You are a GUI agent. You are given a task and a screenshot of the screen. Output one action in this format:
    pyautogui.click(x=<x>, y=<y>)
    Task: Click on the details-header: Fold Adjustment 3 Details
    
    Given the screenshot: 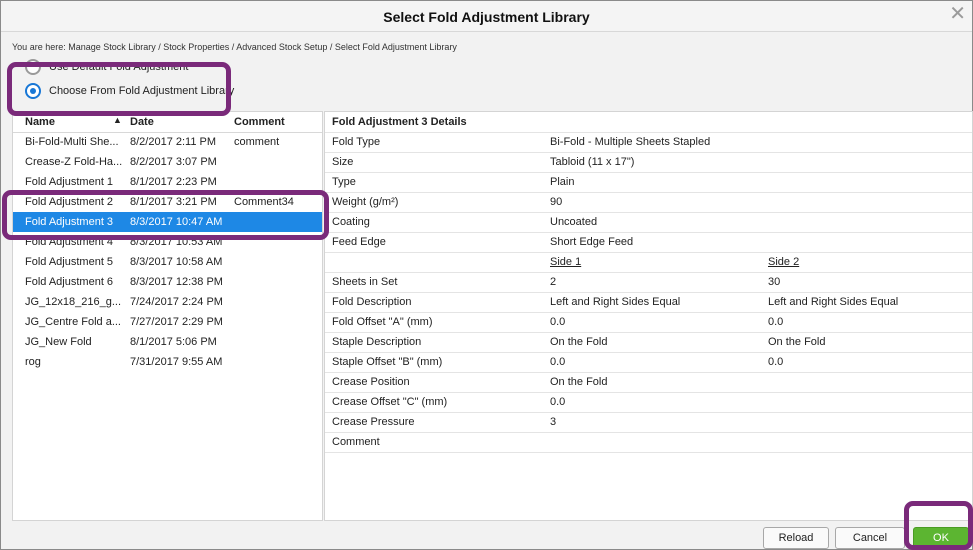 What is the action you would take?
    pyautogui.click(x=648, y=122)
    